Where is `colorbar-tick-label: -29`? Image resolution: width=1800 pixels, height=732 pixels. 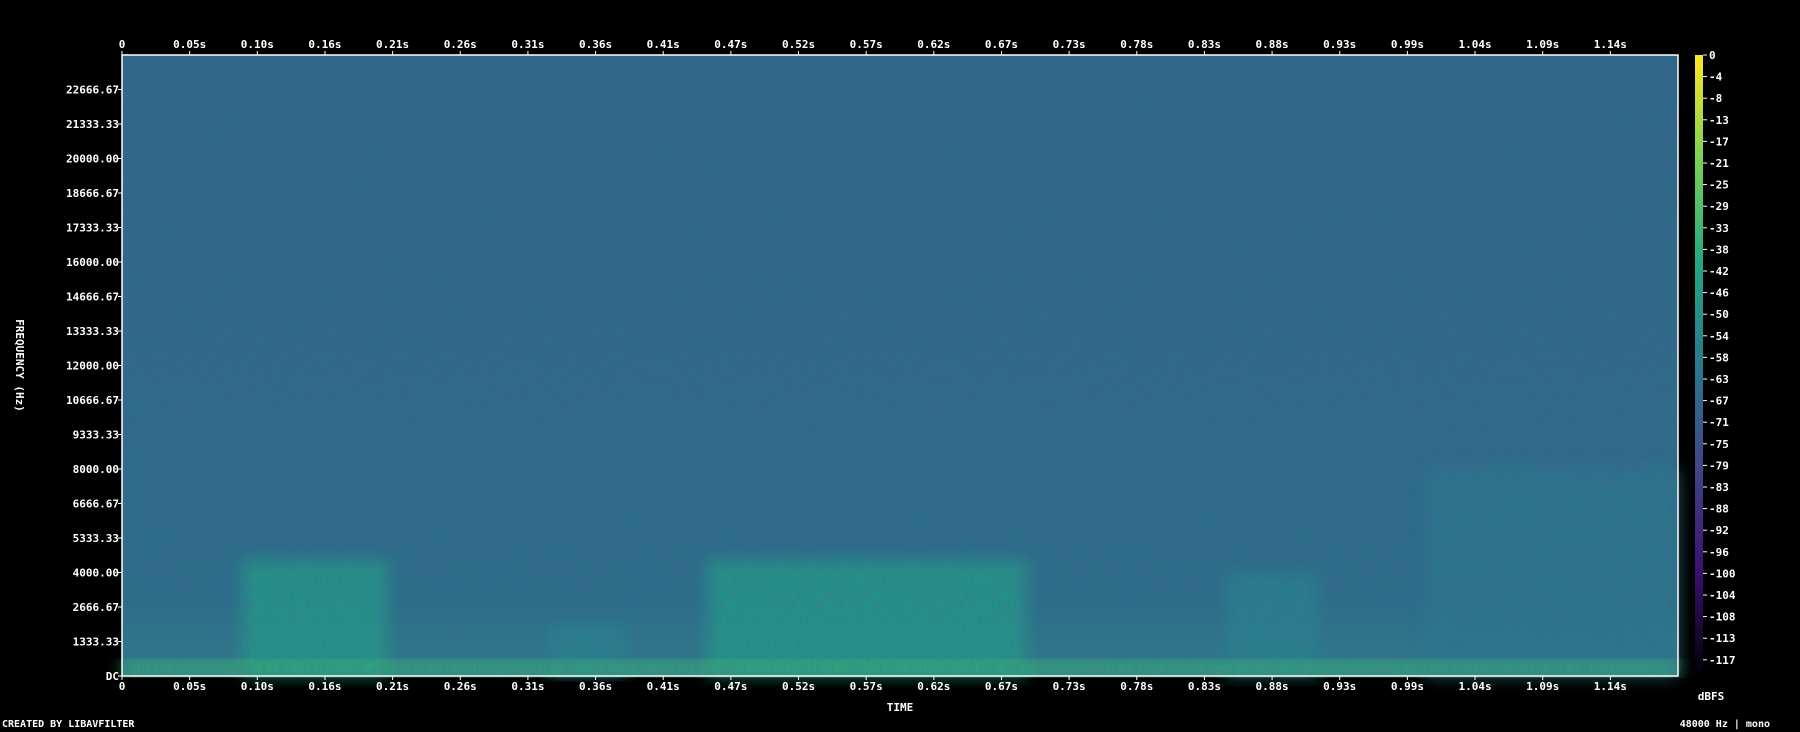
colorbar-tick-label: -29 is located at coordinates (1719, 206).